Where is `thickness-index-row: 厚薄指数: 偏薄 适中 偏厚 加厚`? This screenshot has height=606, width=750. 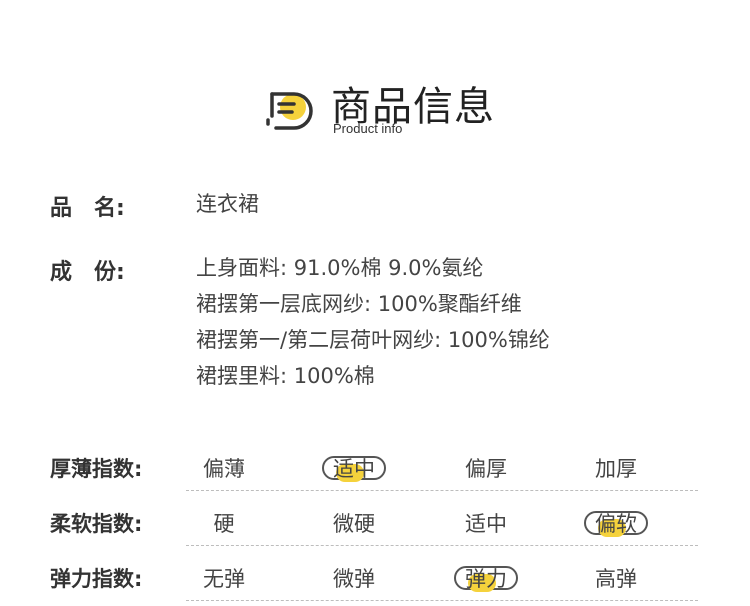 thickness-index-row: 厚薄指数: 偏薄 适中 偏厚 加厚 is located at coordinates (375, 472).